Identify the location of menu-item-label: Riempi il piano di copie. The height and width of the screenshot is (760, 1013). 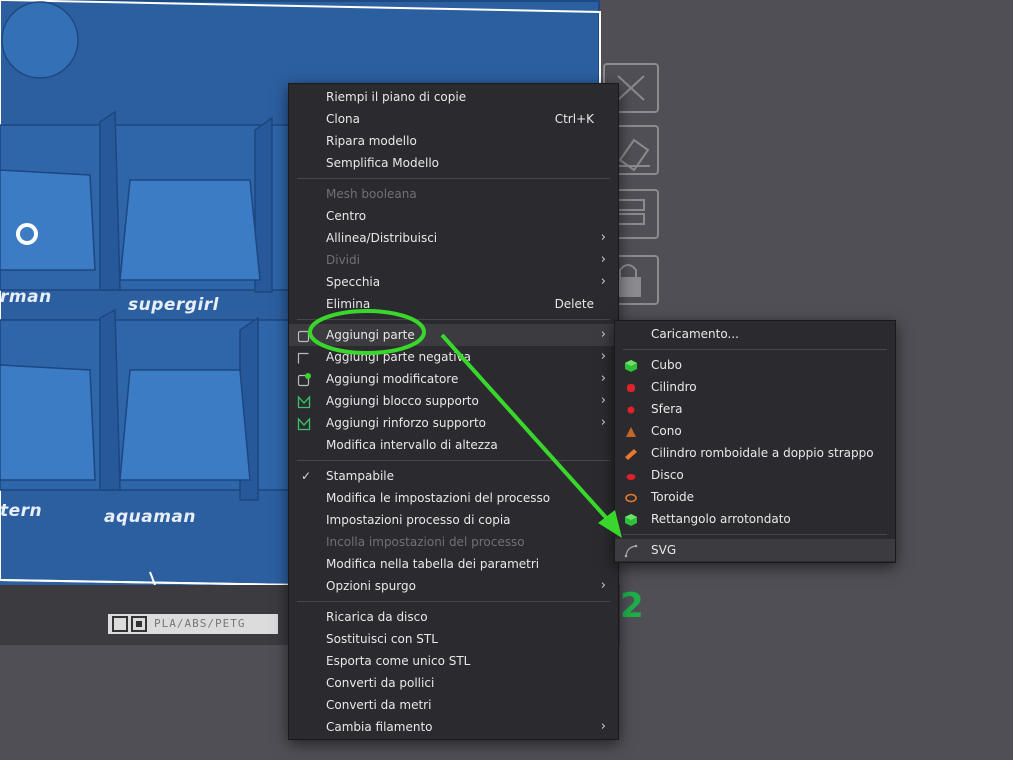
(396, 97).